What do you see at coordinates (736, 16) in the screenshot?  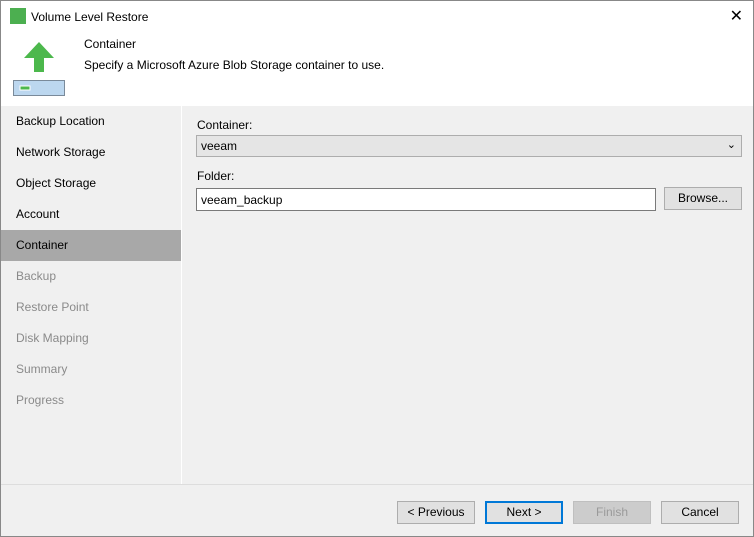 I see `close-icon: ✕` at bounding box center [736, 16].